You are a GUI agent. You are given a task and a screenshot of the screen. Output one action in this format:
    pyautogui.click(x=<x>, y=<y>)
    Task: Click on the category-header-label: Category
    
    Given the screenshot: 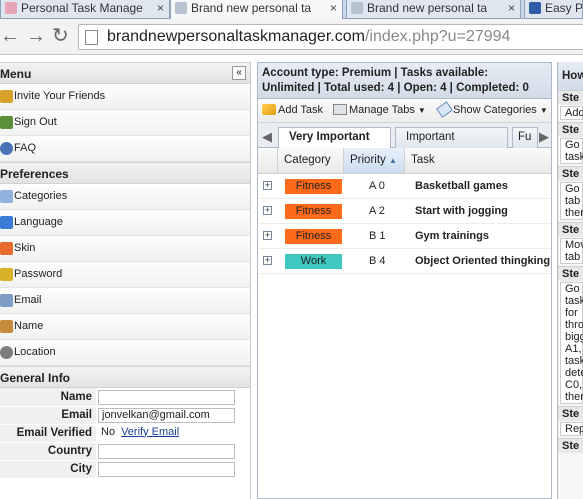 What is the action you would take?
    pyautogui.click(x=307, y=160)
    